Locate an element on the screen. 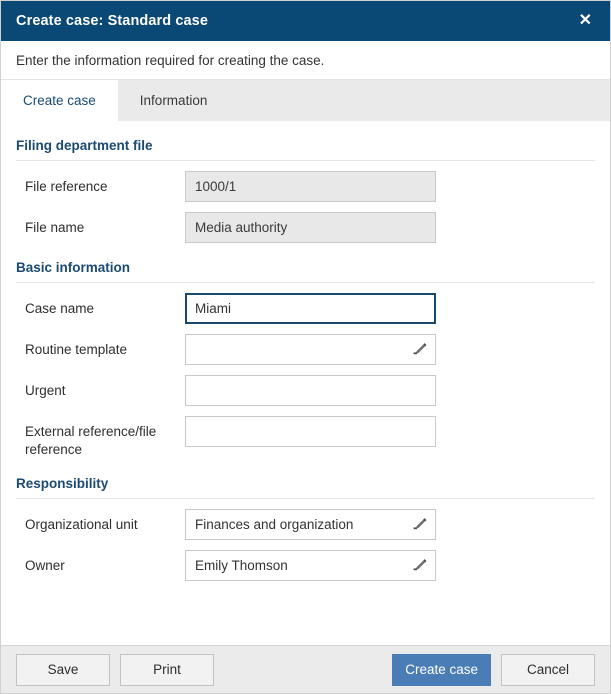 This screenshot has height=694, width=611. dialog-title: Create case: Standard case is located at coordinates (112, 21).